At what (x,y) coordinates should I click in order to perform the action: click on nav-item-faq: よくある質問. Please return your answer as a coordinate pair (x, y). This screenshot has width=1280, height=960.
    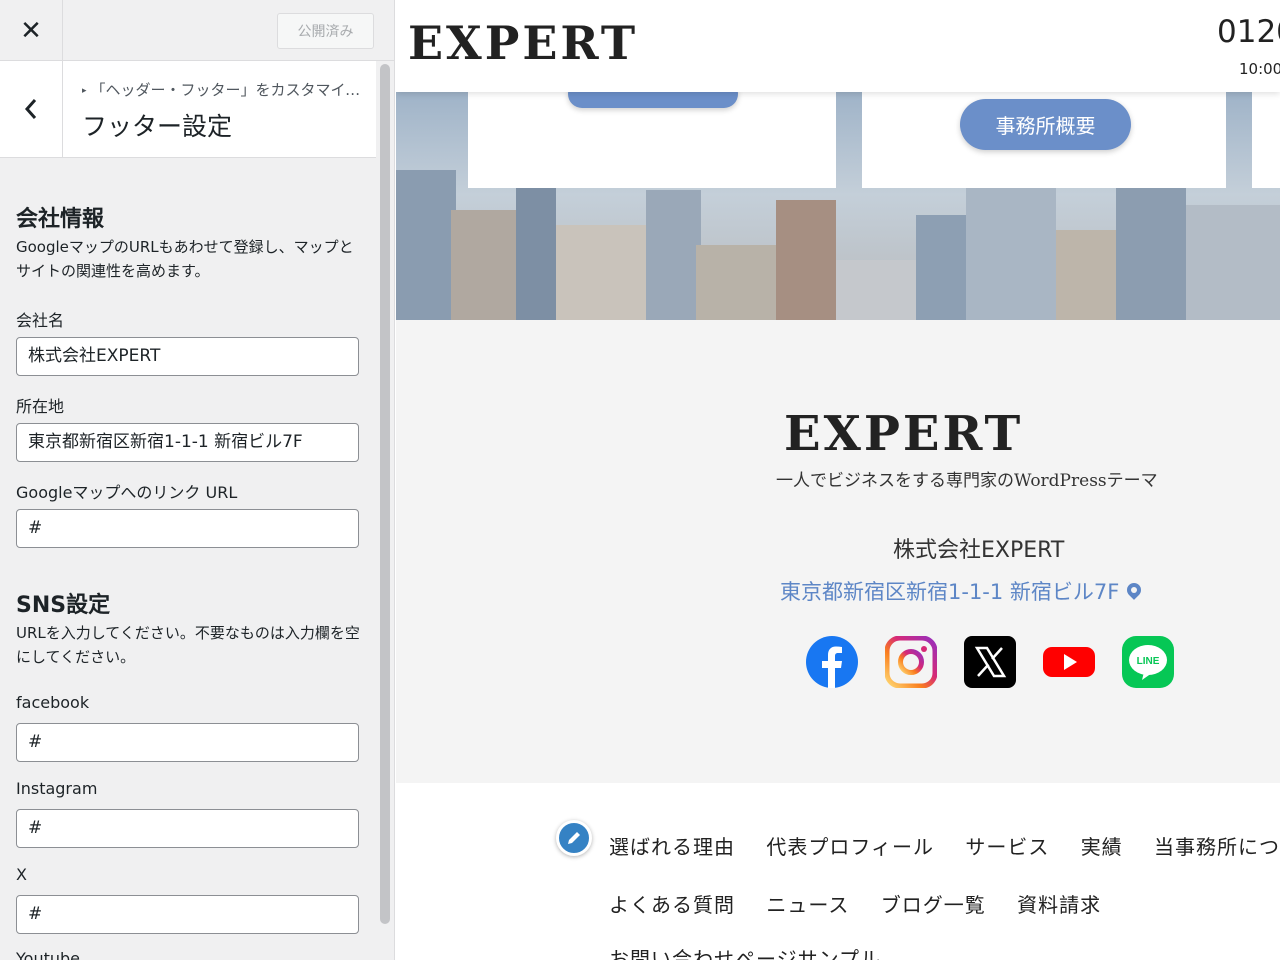
    Looking at the image, I should click on (672, 905).